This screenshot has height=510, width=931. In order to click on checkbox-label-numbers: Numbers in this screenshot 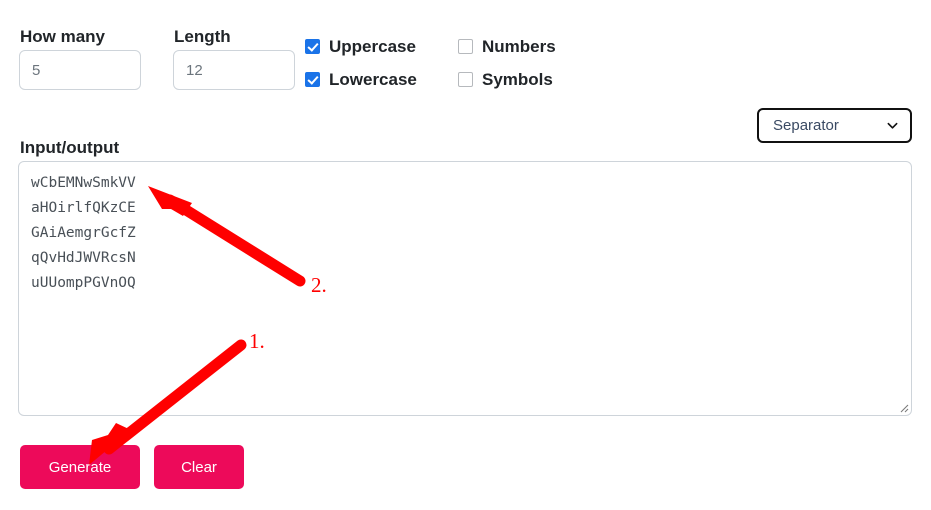, I will do `click(519, 46)`.